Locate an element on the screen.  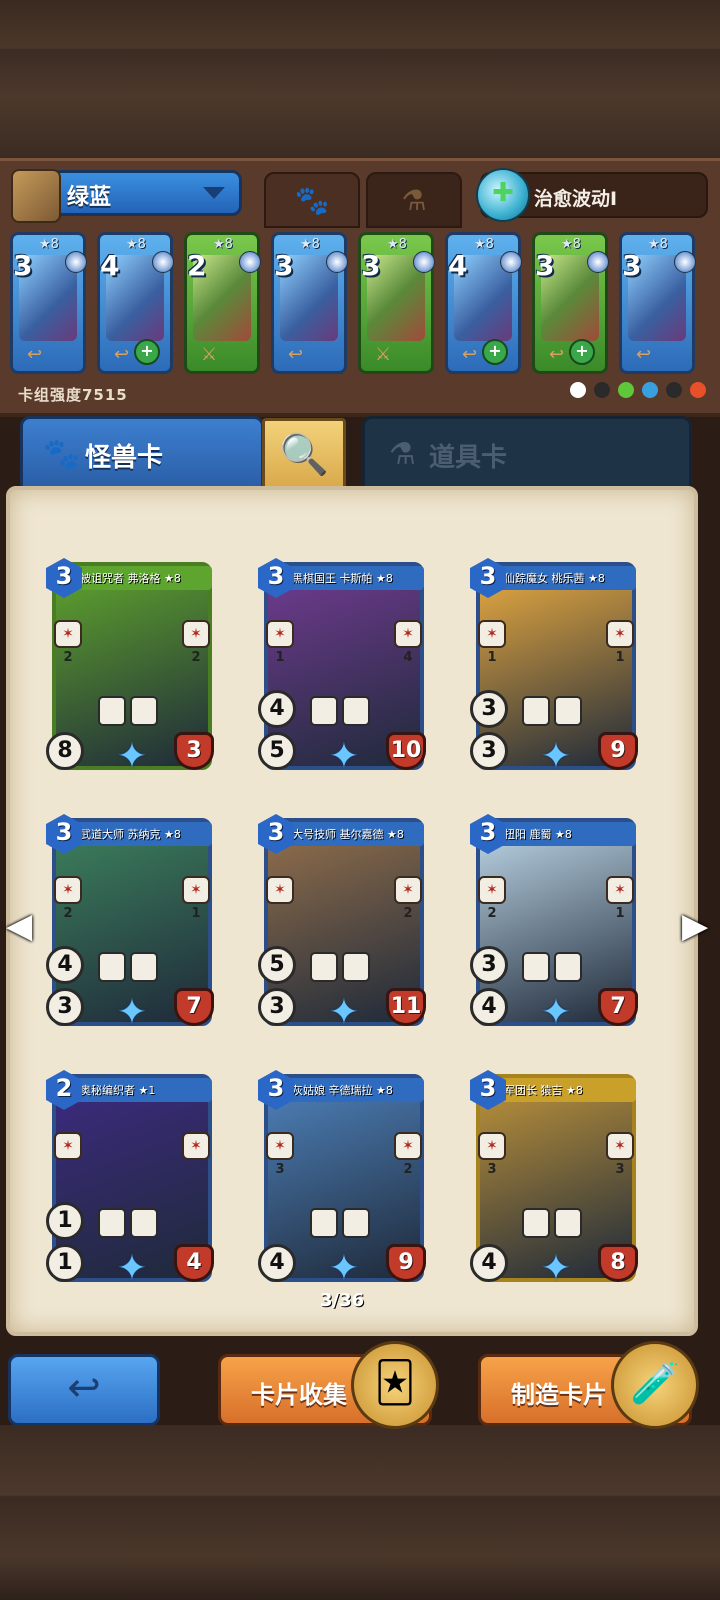
tab-deck-monsters: 🐾 is located at coordinates (312, 200).